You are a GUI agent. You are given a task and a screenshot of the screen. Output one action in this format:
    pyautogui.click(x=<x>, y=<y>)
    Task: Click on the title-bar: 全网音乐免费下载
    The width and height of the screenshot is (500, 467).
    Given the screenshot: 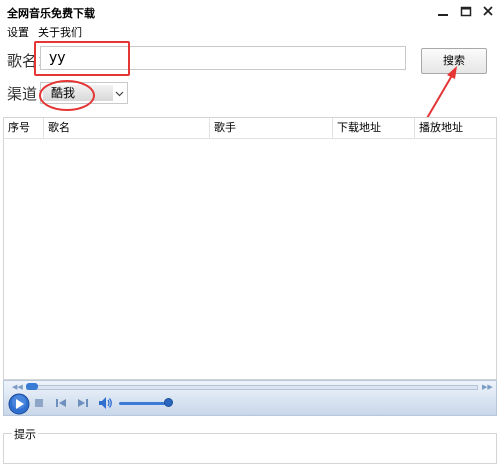 What is the action you would take?
    pyautogui.click(x=250, y=12)
    